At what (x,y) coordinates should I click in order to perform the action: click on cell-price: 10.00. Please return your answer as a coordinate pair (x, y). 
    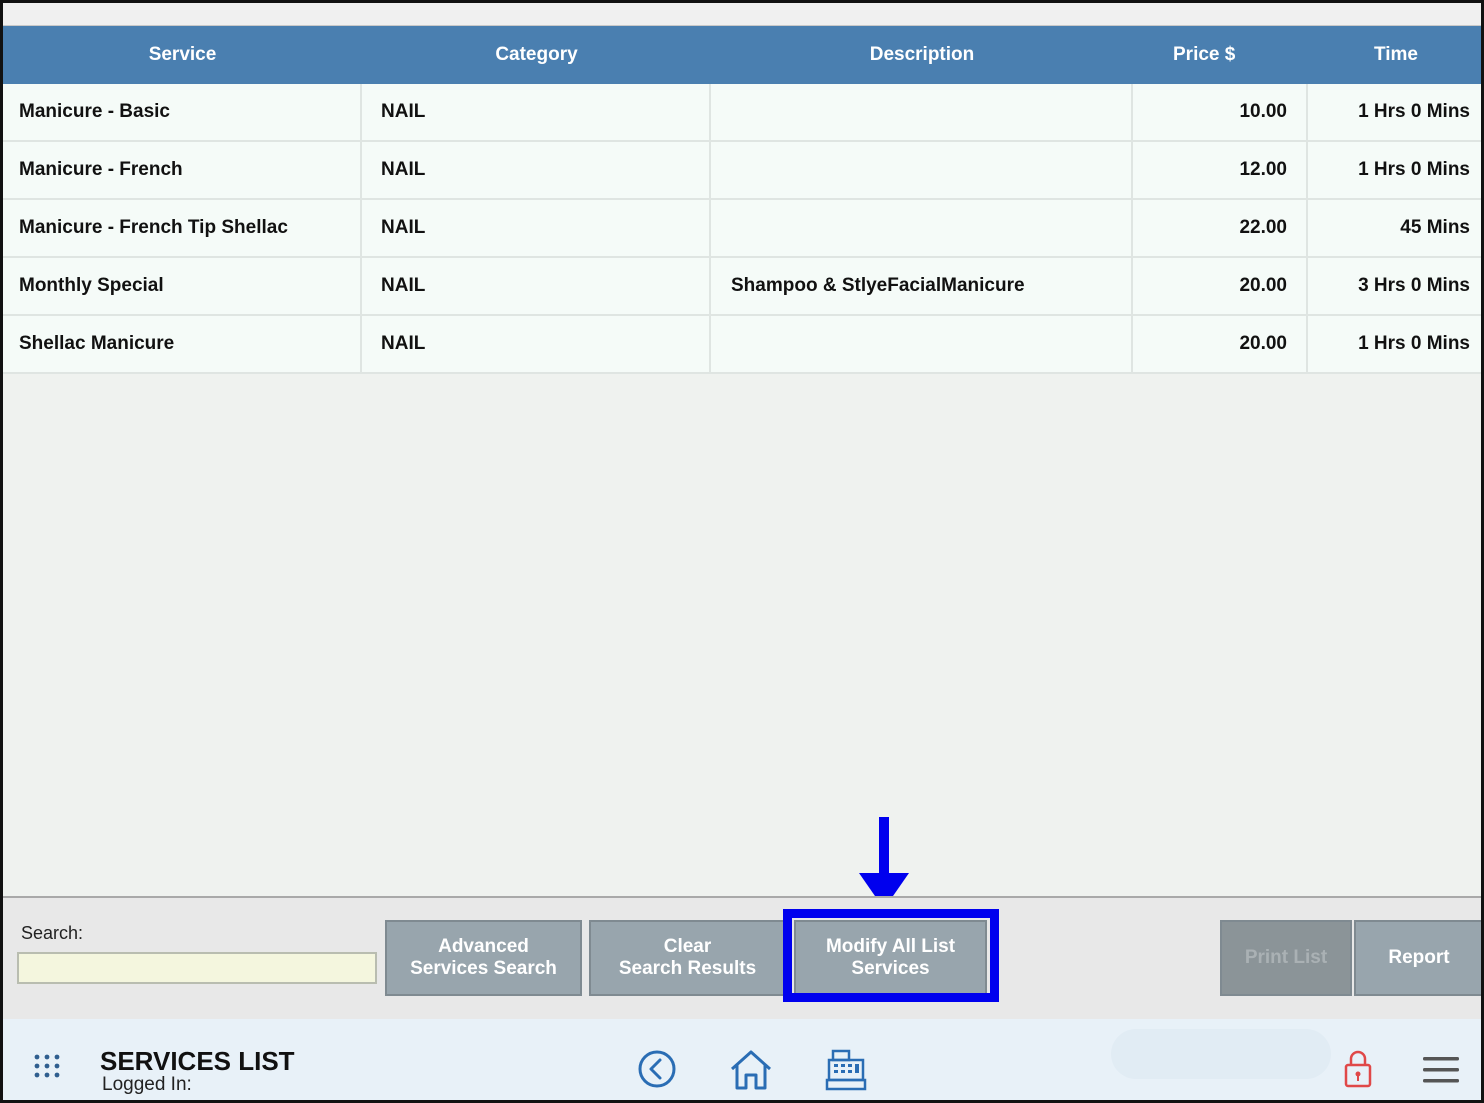
    Looking at the image, I should click on (1220, 112).